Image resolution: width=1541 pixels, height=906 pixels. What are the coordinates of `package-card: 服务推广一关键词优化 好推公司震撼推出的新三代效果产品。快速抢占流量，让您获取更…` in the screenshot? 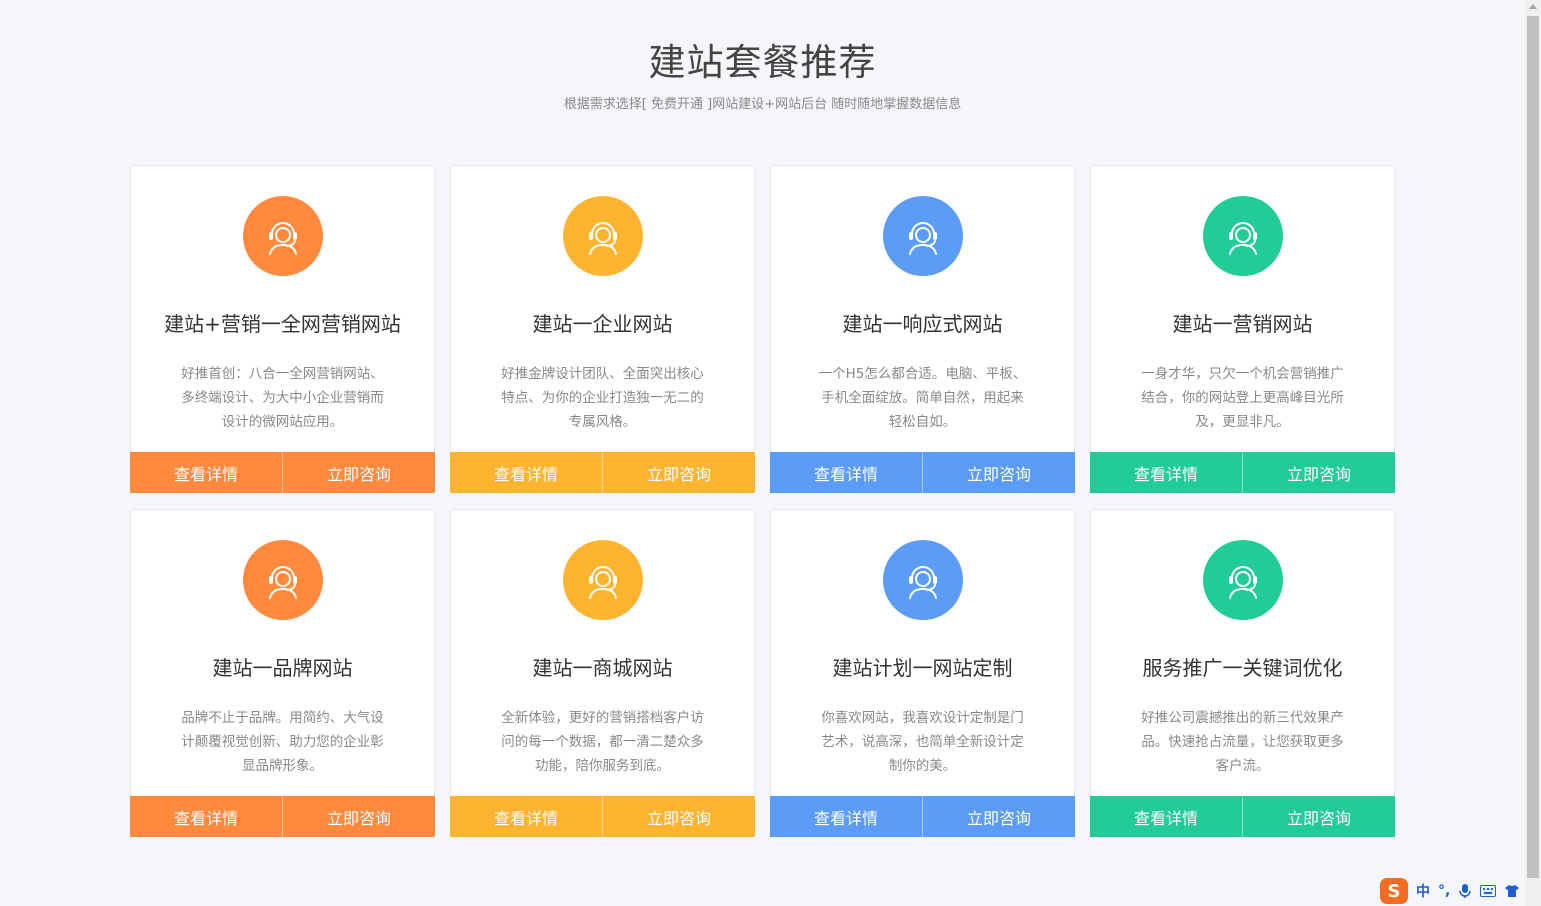 It's located at (1242, 673).